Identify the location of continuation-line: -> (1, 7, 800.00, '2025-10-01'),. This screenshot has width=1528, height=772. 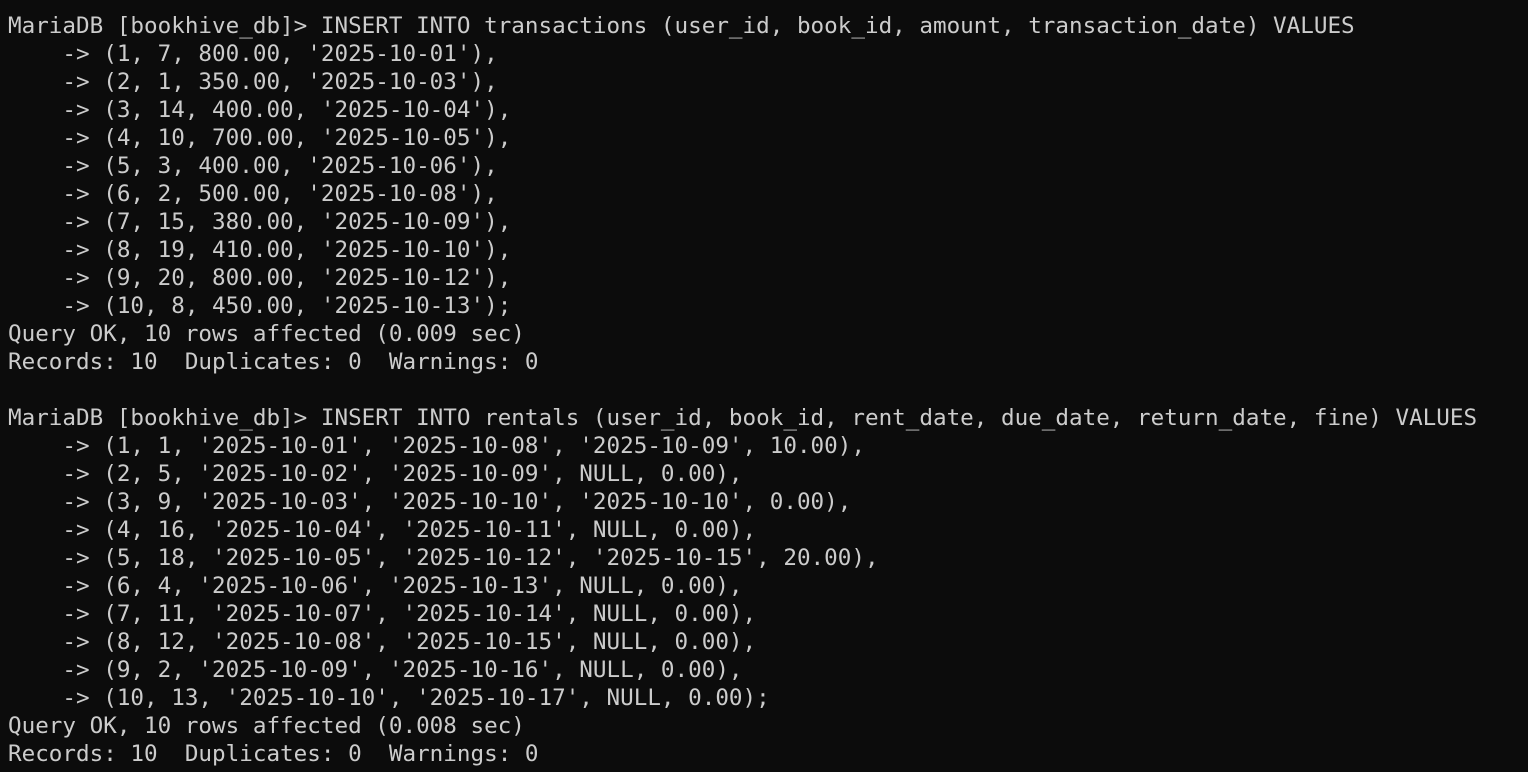
(253, 54).